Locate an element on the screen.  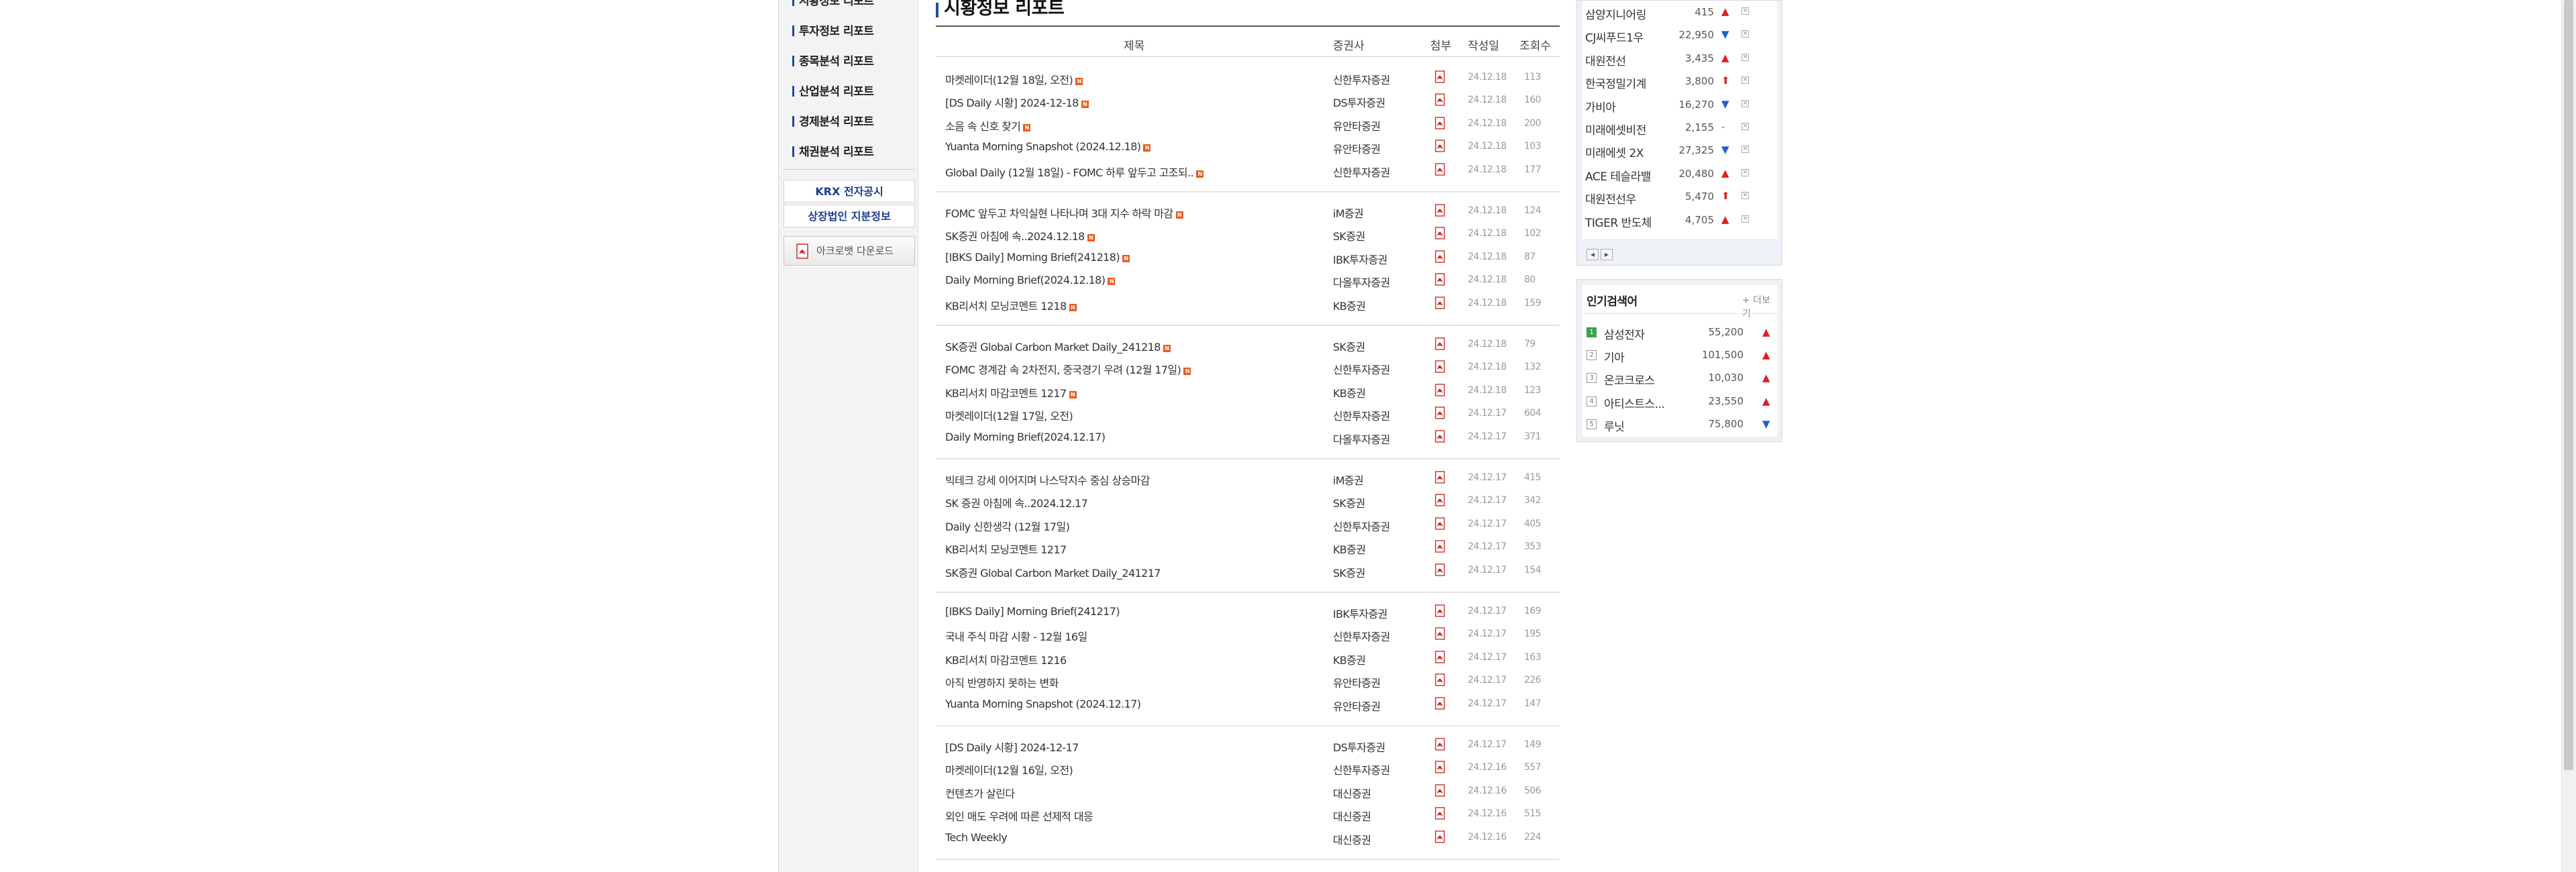
report-title-link: Daily Morning Brief(2024.12.17) is located at coordinates (1025, 437).